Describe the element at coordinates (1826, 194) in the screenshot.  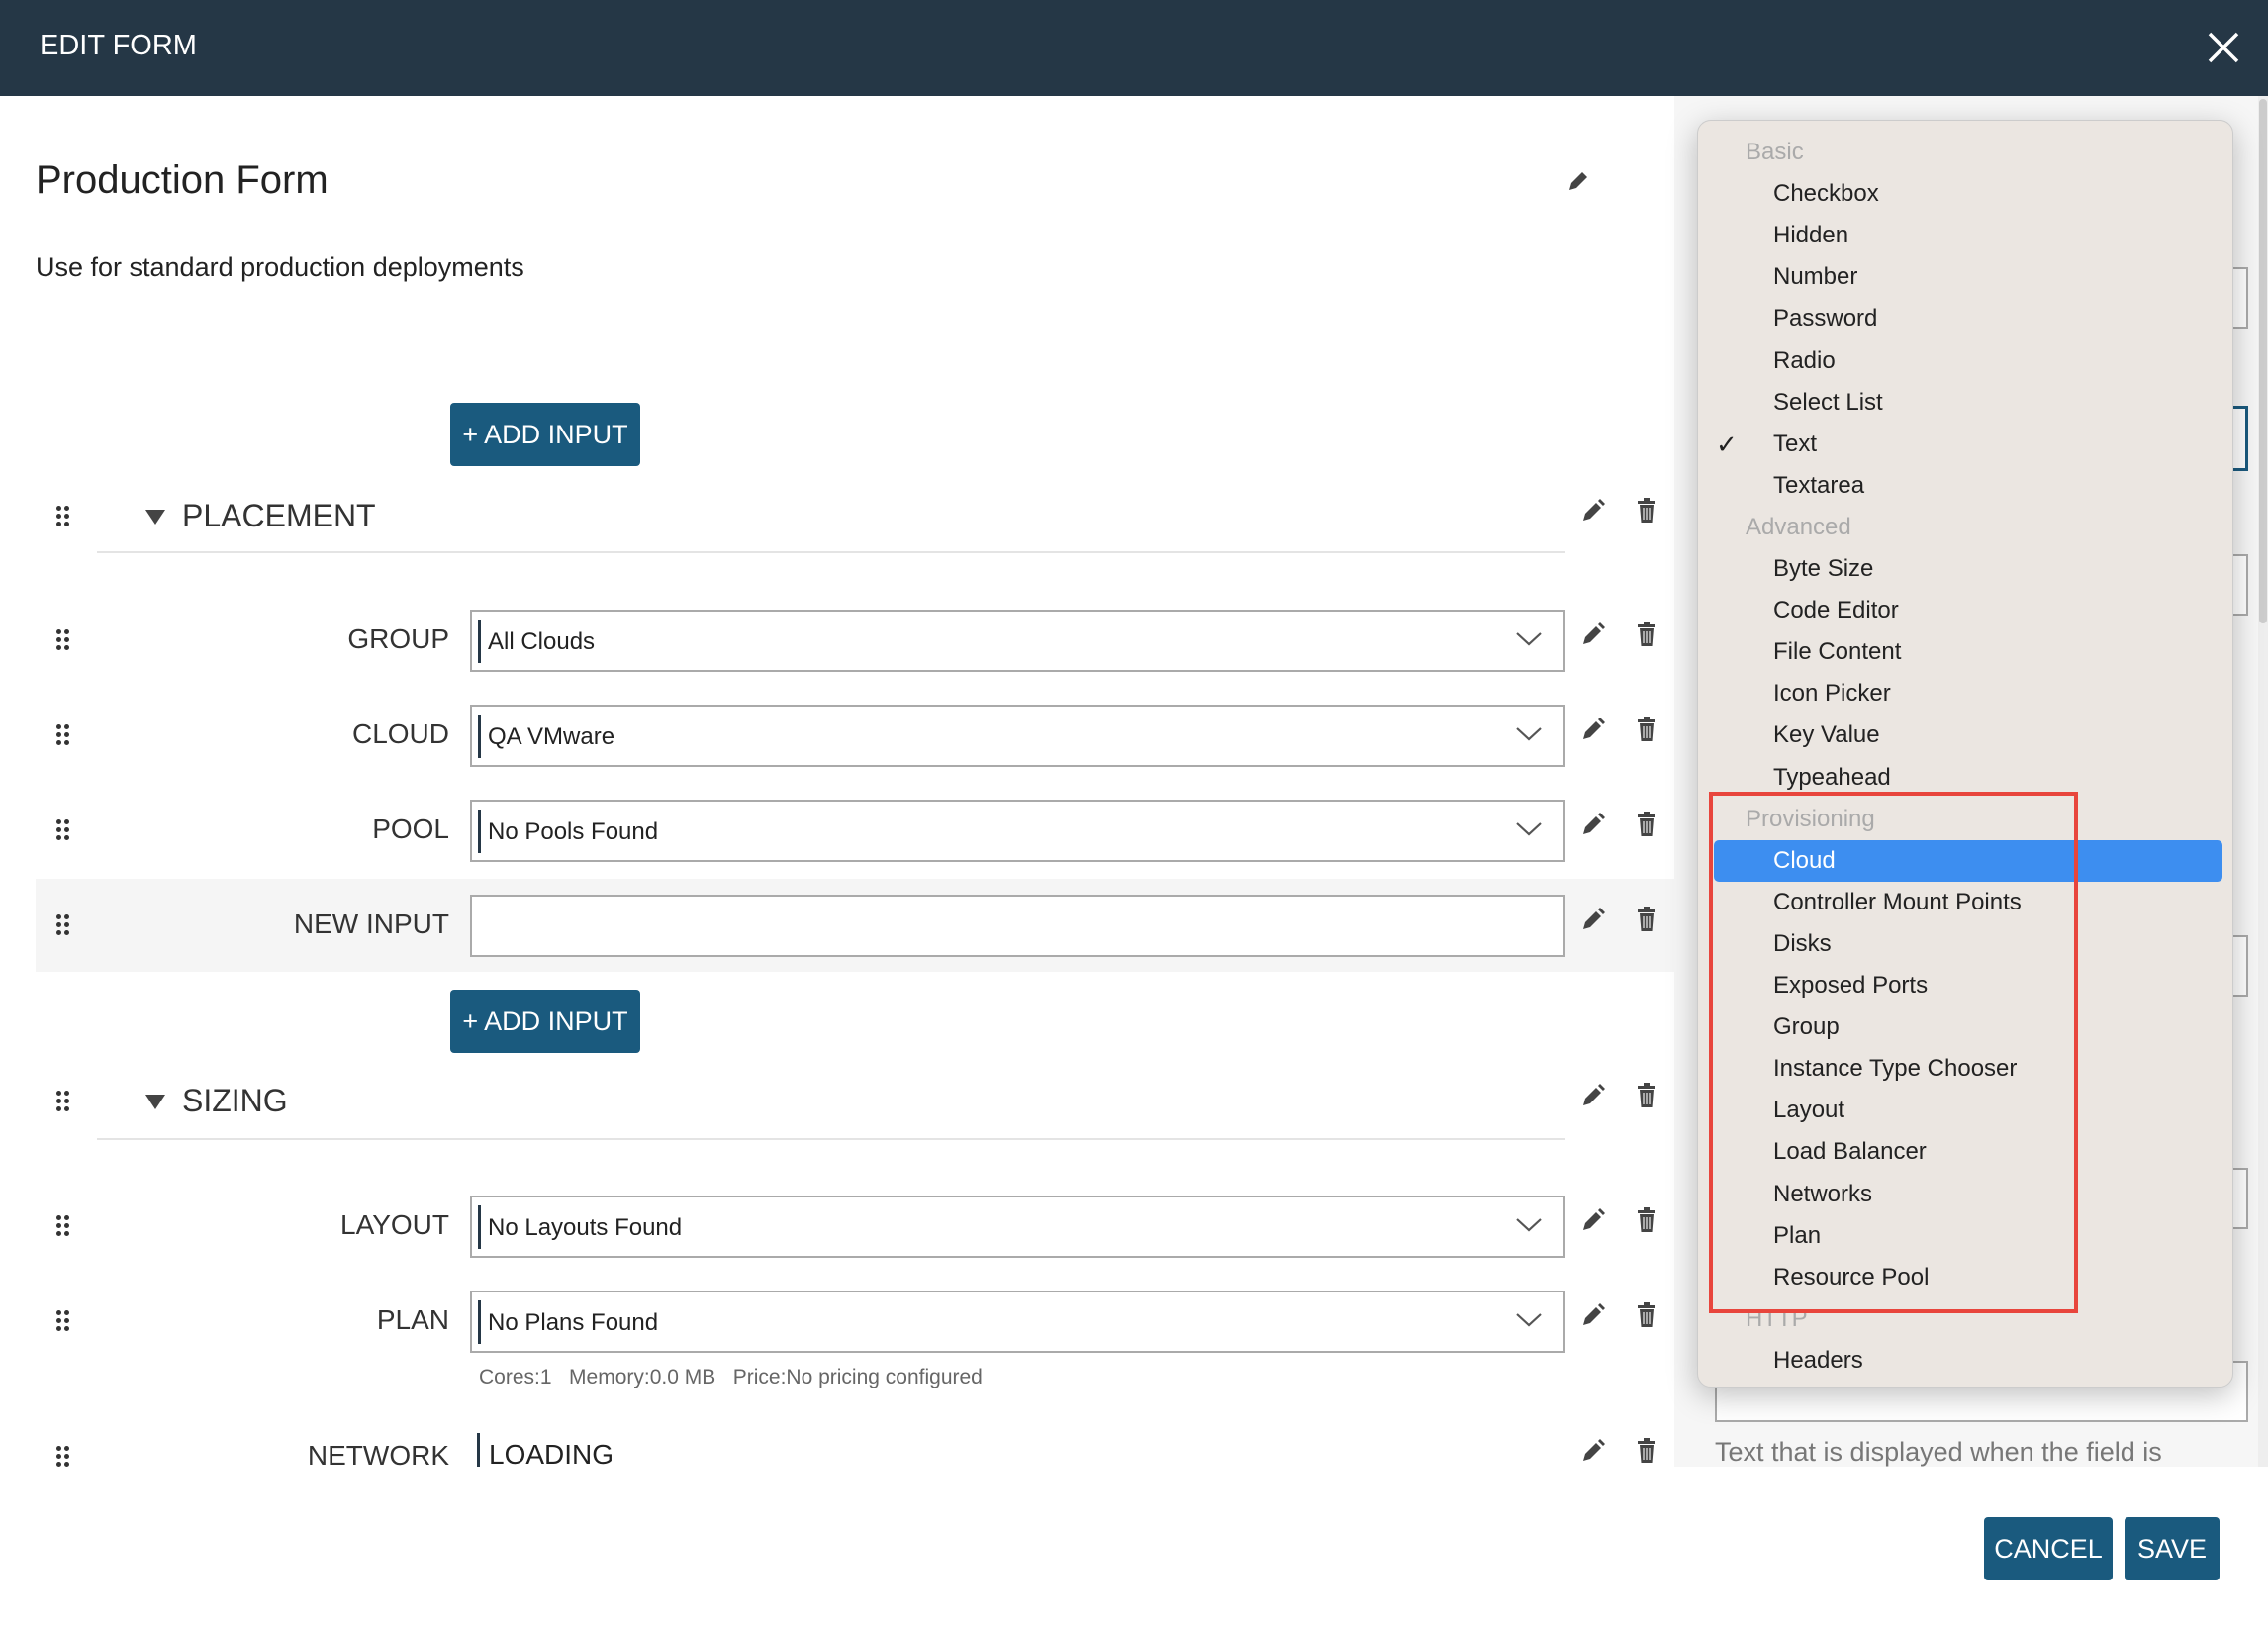
I see `option-label: Checkbox` at that location.